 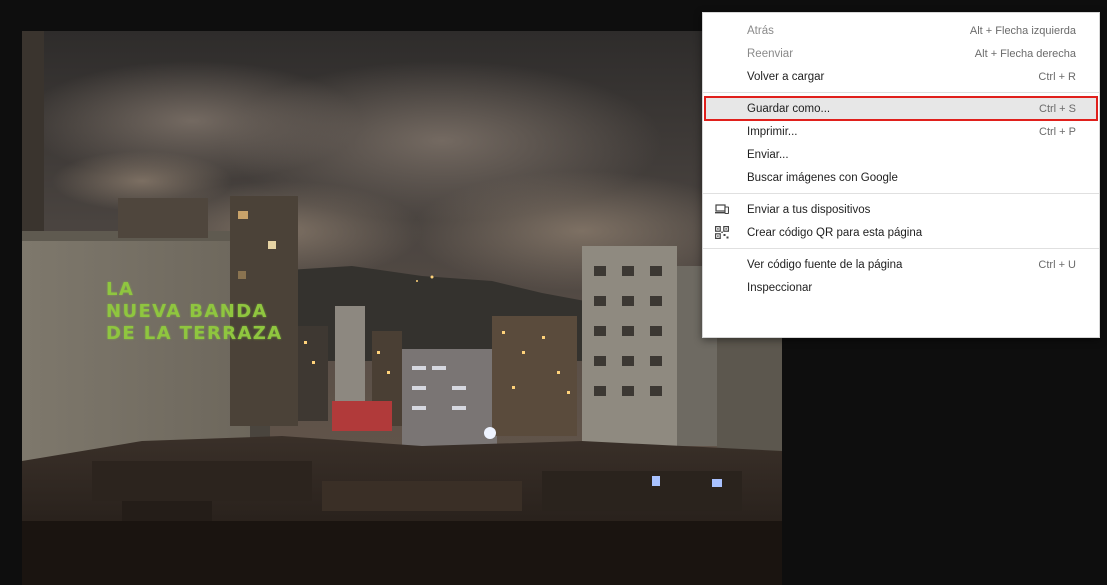 I want to click on menu-item-save-as: Guardar como... Ctrl + S, so click(x=901, y=108).